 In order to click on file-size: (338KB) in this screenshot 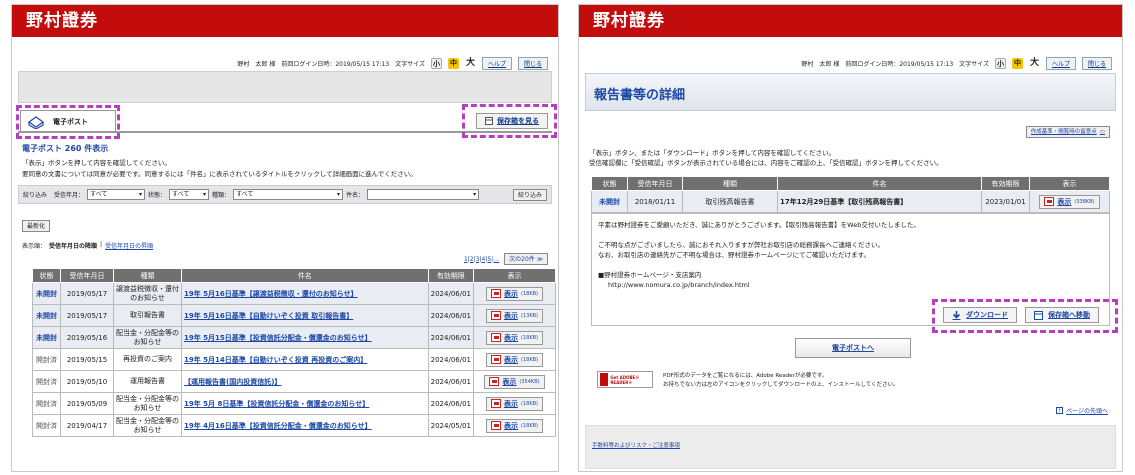, I will do `click(1084, 201)`.